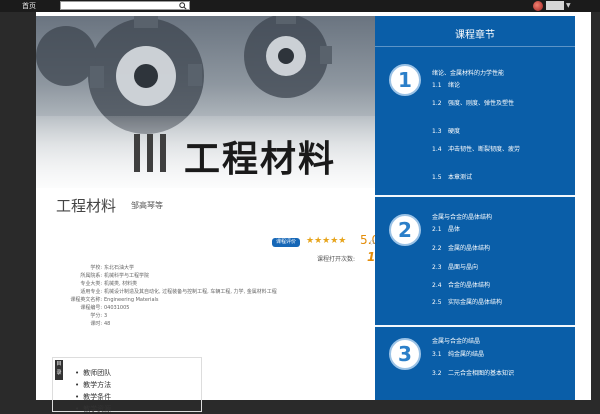  Describe the element at coordinates (475, 35) in the screenshot. I see `sidebar-title: 课程章节` at that location.